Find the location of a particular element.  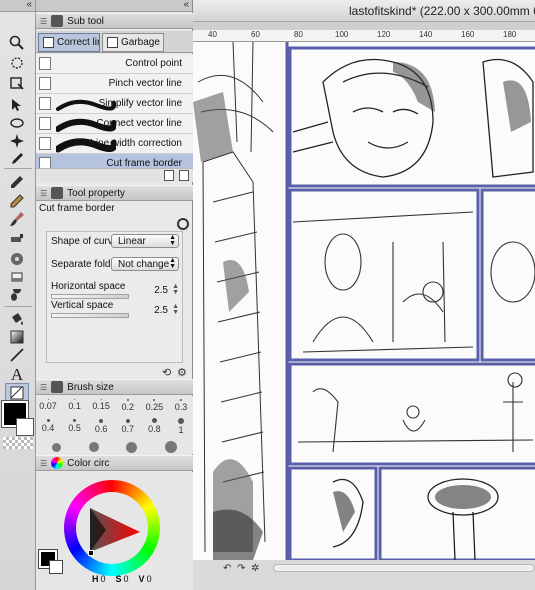

list-item-label: Line width correction is located at coordinates (136, 143).